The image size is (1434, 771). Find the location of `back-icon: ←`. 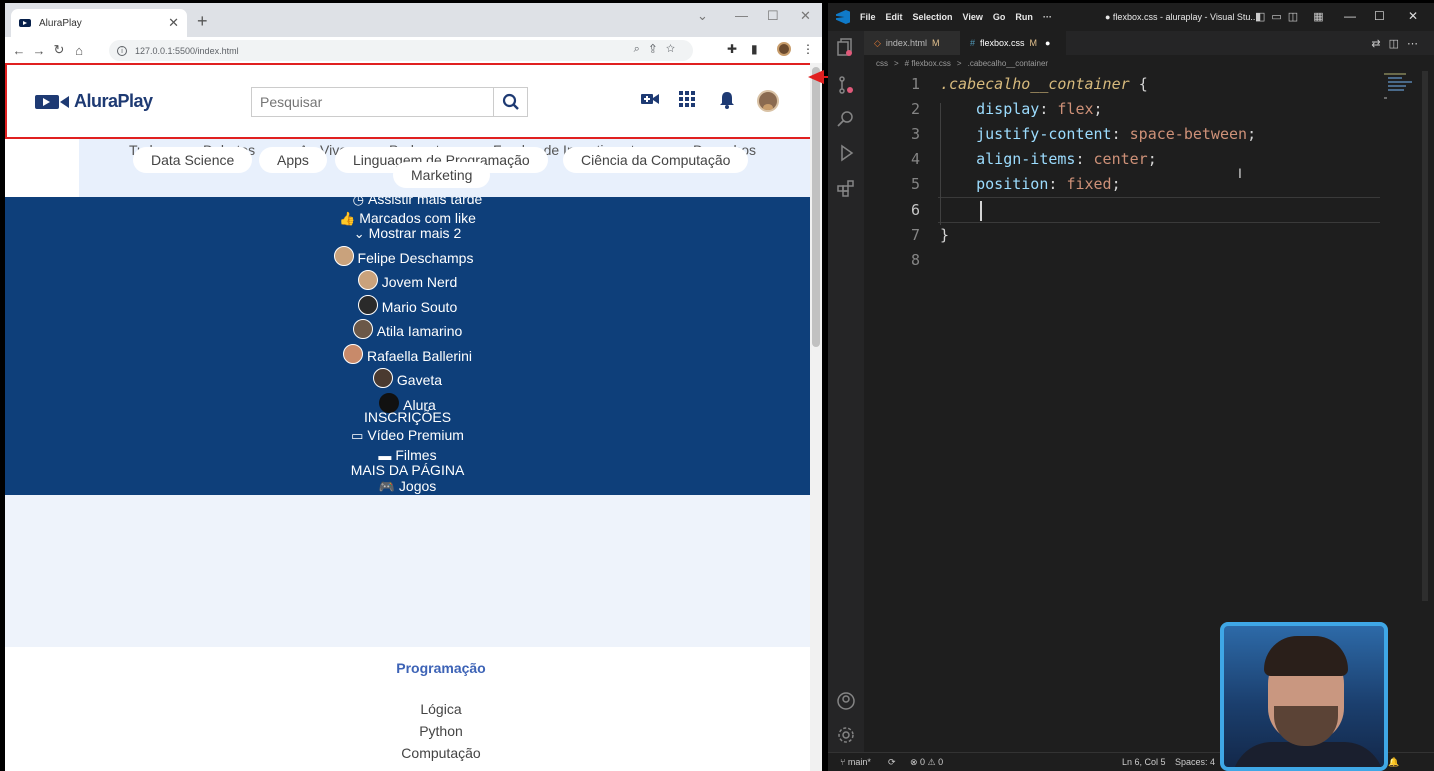

back-icon: ← is located at coordinates (19, 50).